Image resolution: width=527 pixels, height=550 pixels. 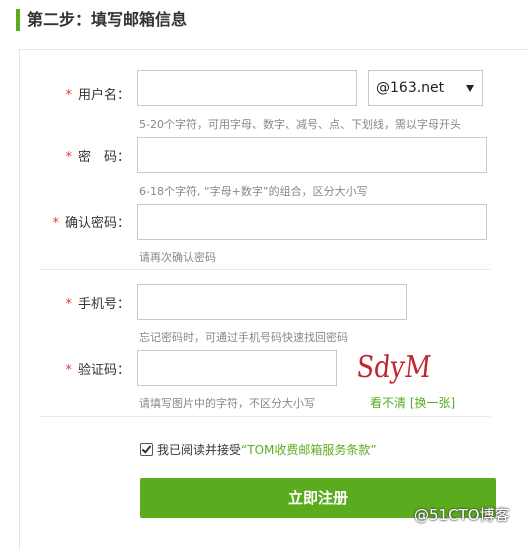 What do you see at coordinates (312, 222) in the screenshot?
I see `confirm-password-input` at bounding box center [312, 222].